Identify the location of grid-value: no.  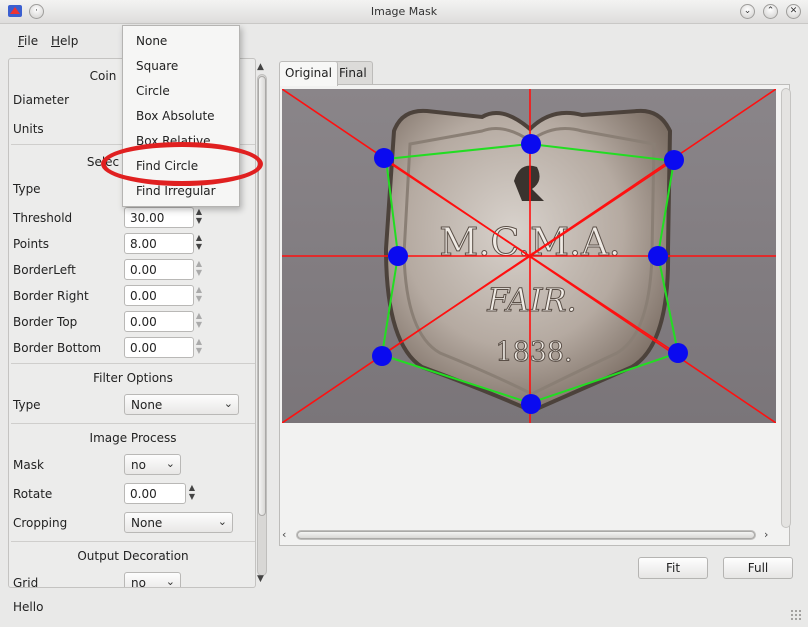
(138, 582).